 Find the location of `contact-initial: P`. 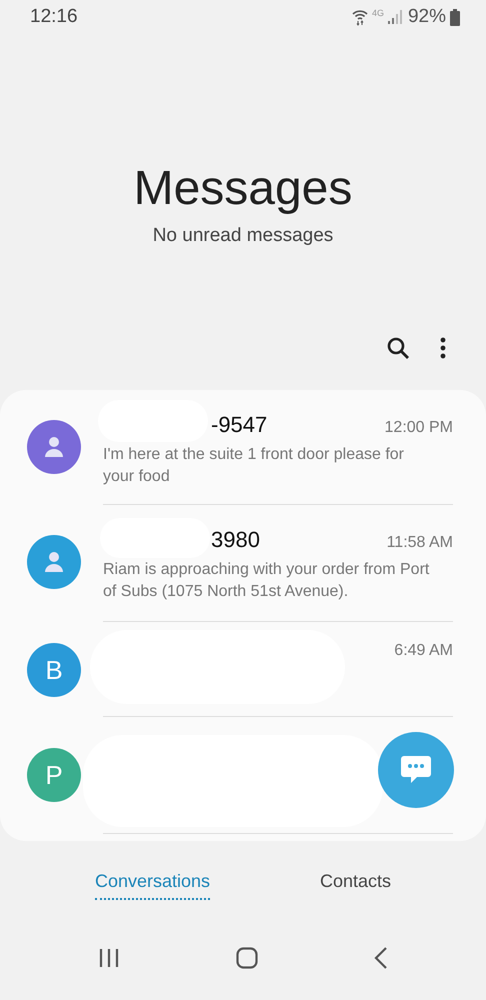

contact-initial: P is located at coordinates (54, 775).